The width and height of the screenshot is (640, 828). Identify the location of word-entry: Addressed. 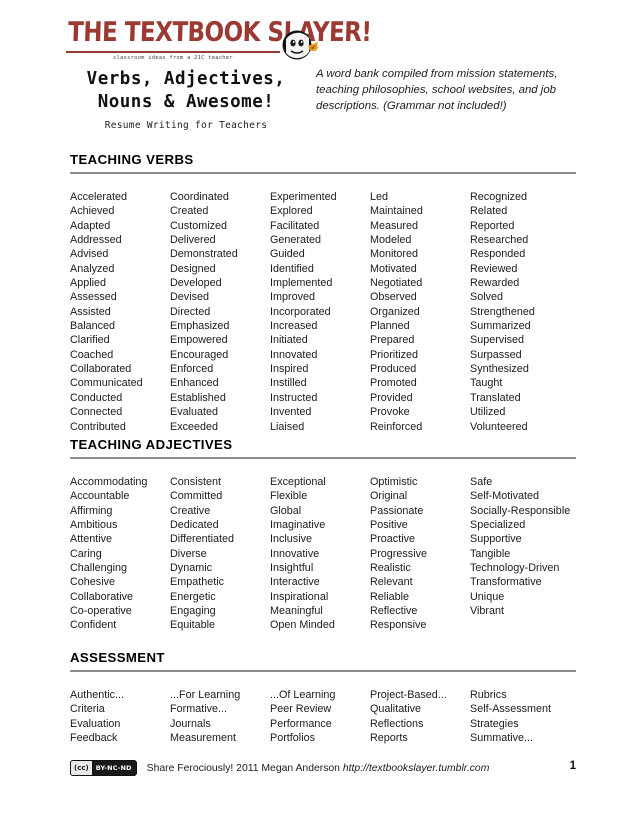
(96, 240).